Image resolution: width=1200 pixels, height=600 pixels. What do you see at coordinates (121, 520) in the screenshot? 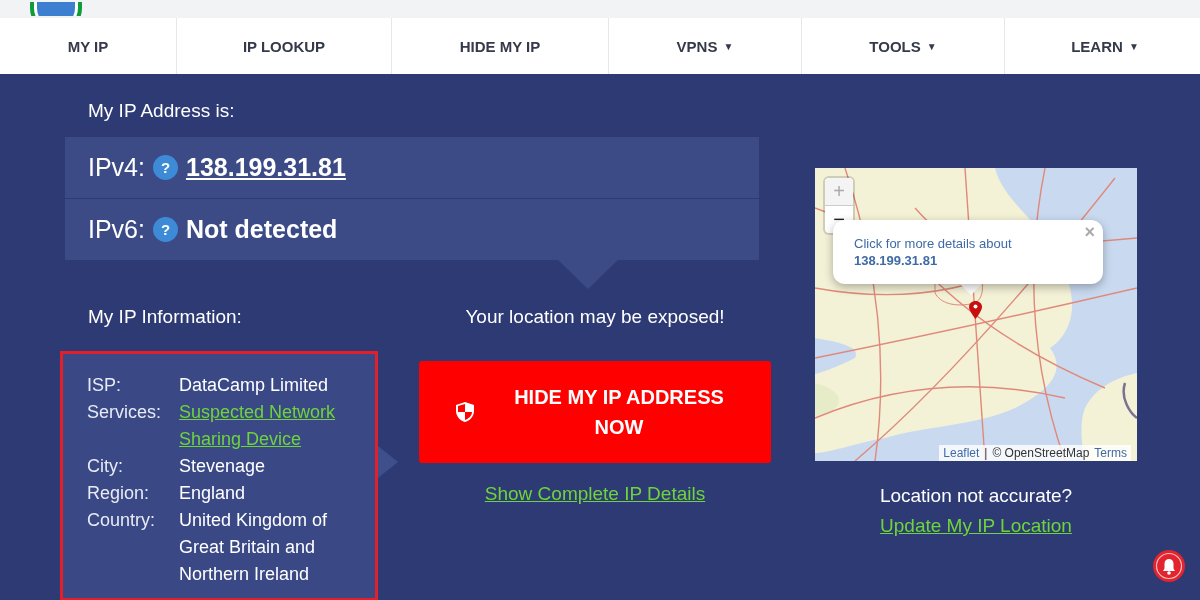
I see `info-label: Country:` at bounding box center [121, 520].